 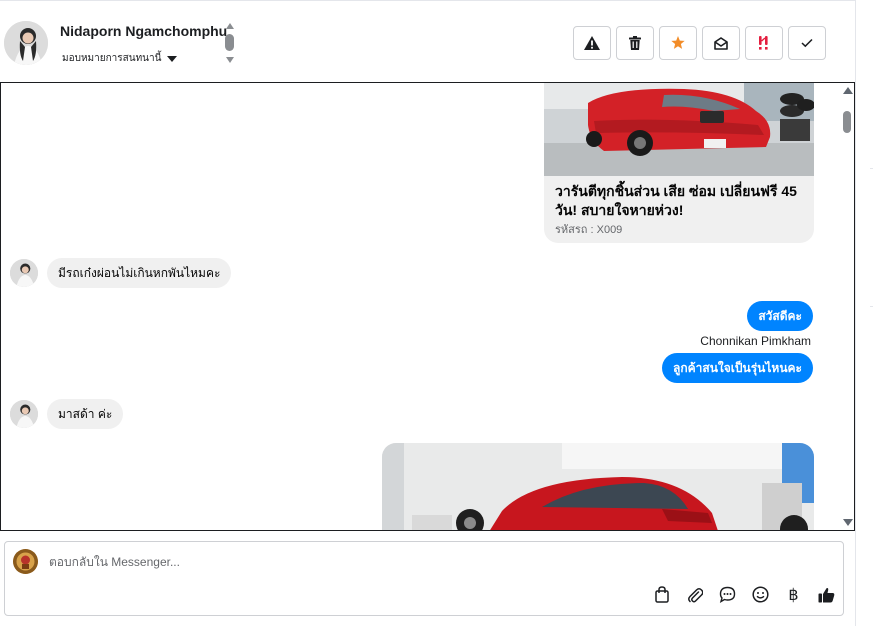 I want to click on contact-avatar, so click(x=26, y=43).